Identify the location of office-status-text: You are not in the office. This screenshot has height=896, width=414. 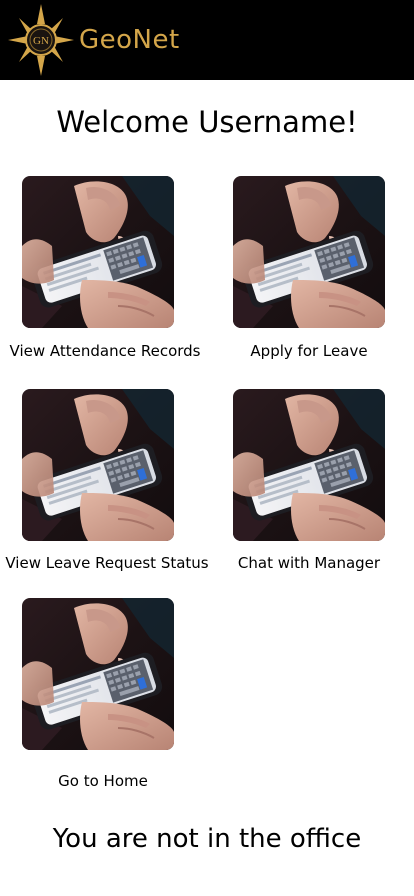
(207, 839).